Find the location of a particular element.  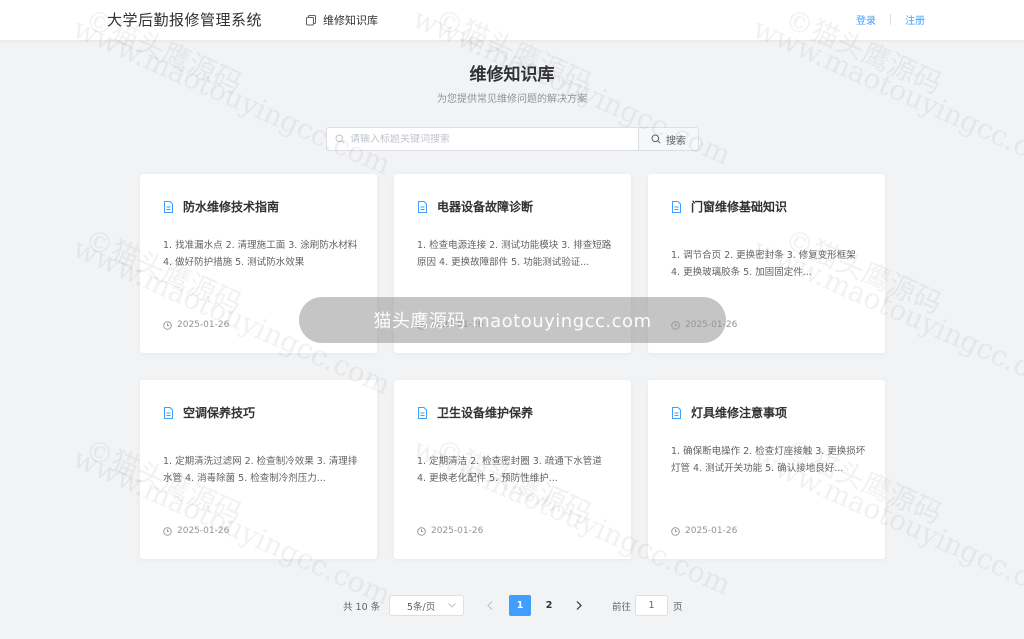

nav-knowledge-base: 维修知识库 is located at coordinates (341, 20).